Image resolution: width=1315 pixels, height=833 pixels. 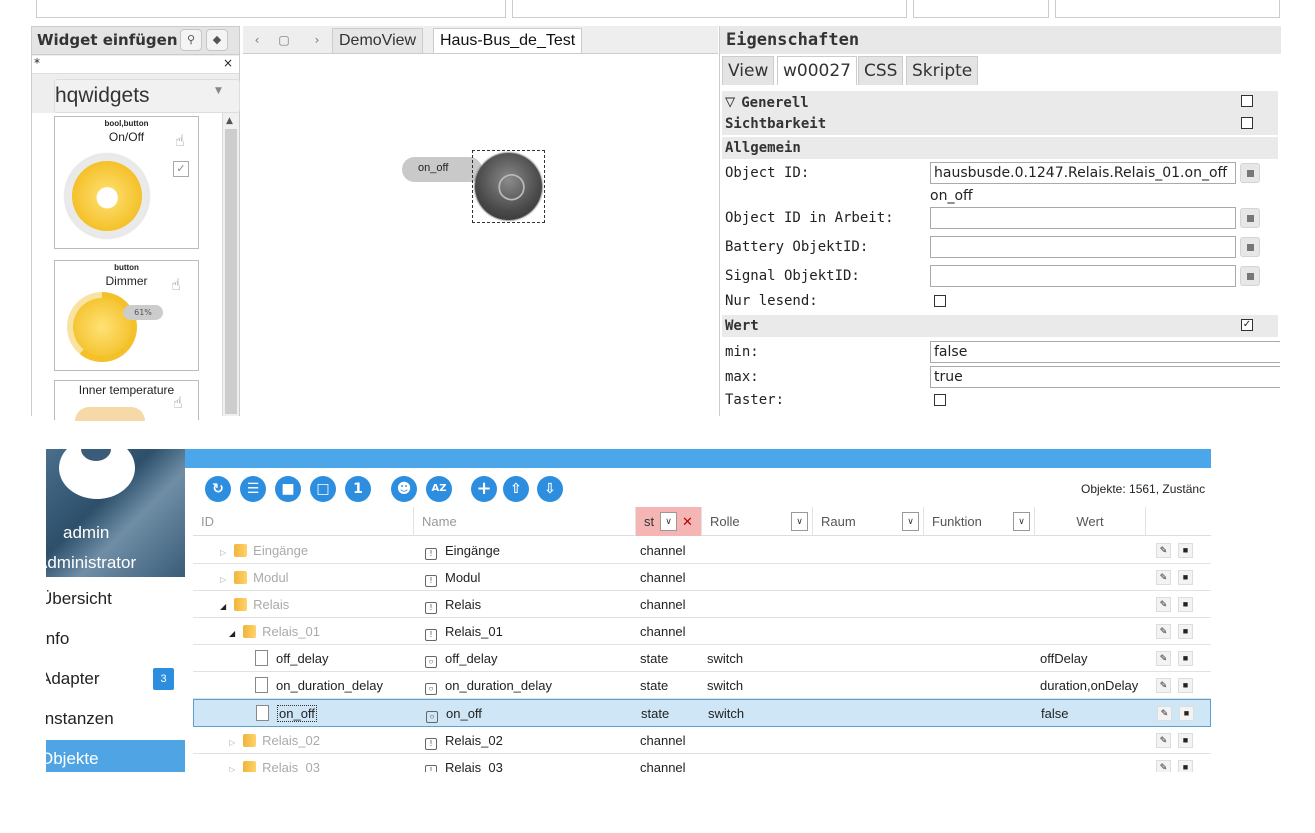 I want to click on tab-css: CSS, so click(x=881, y=70).